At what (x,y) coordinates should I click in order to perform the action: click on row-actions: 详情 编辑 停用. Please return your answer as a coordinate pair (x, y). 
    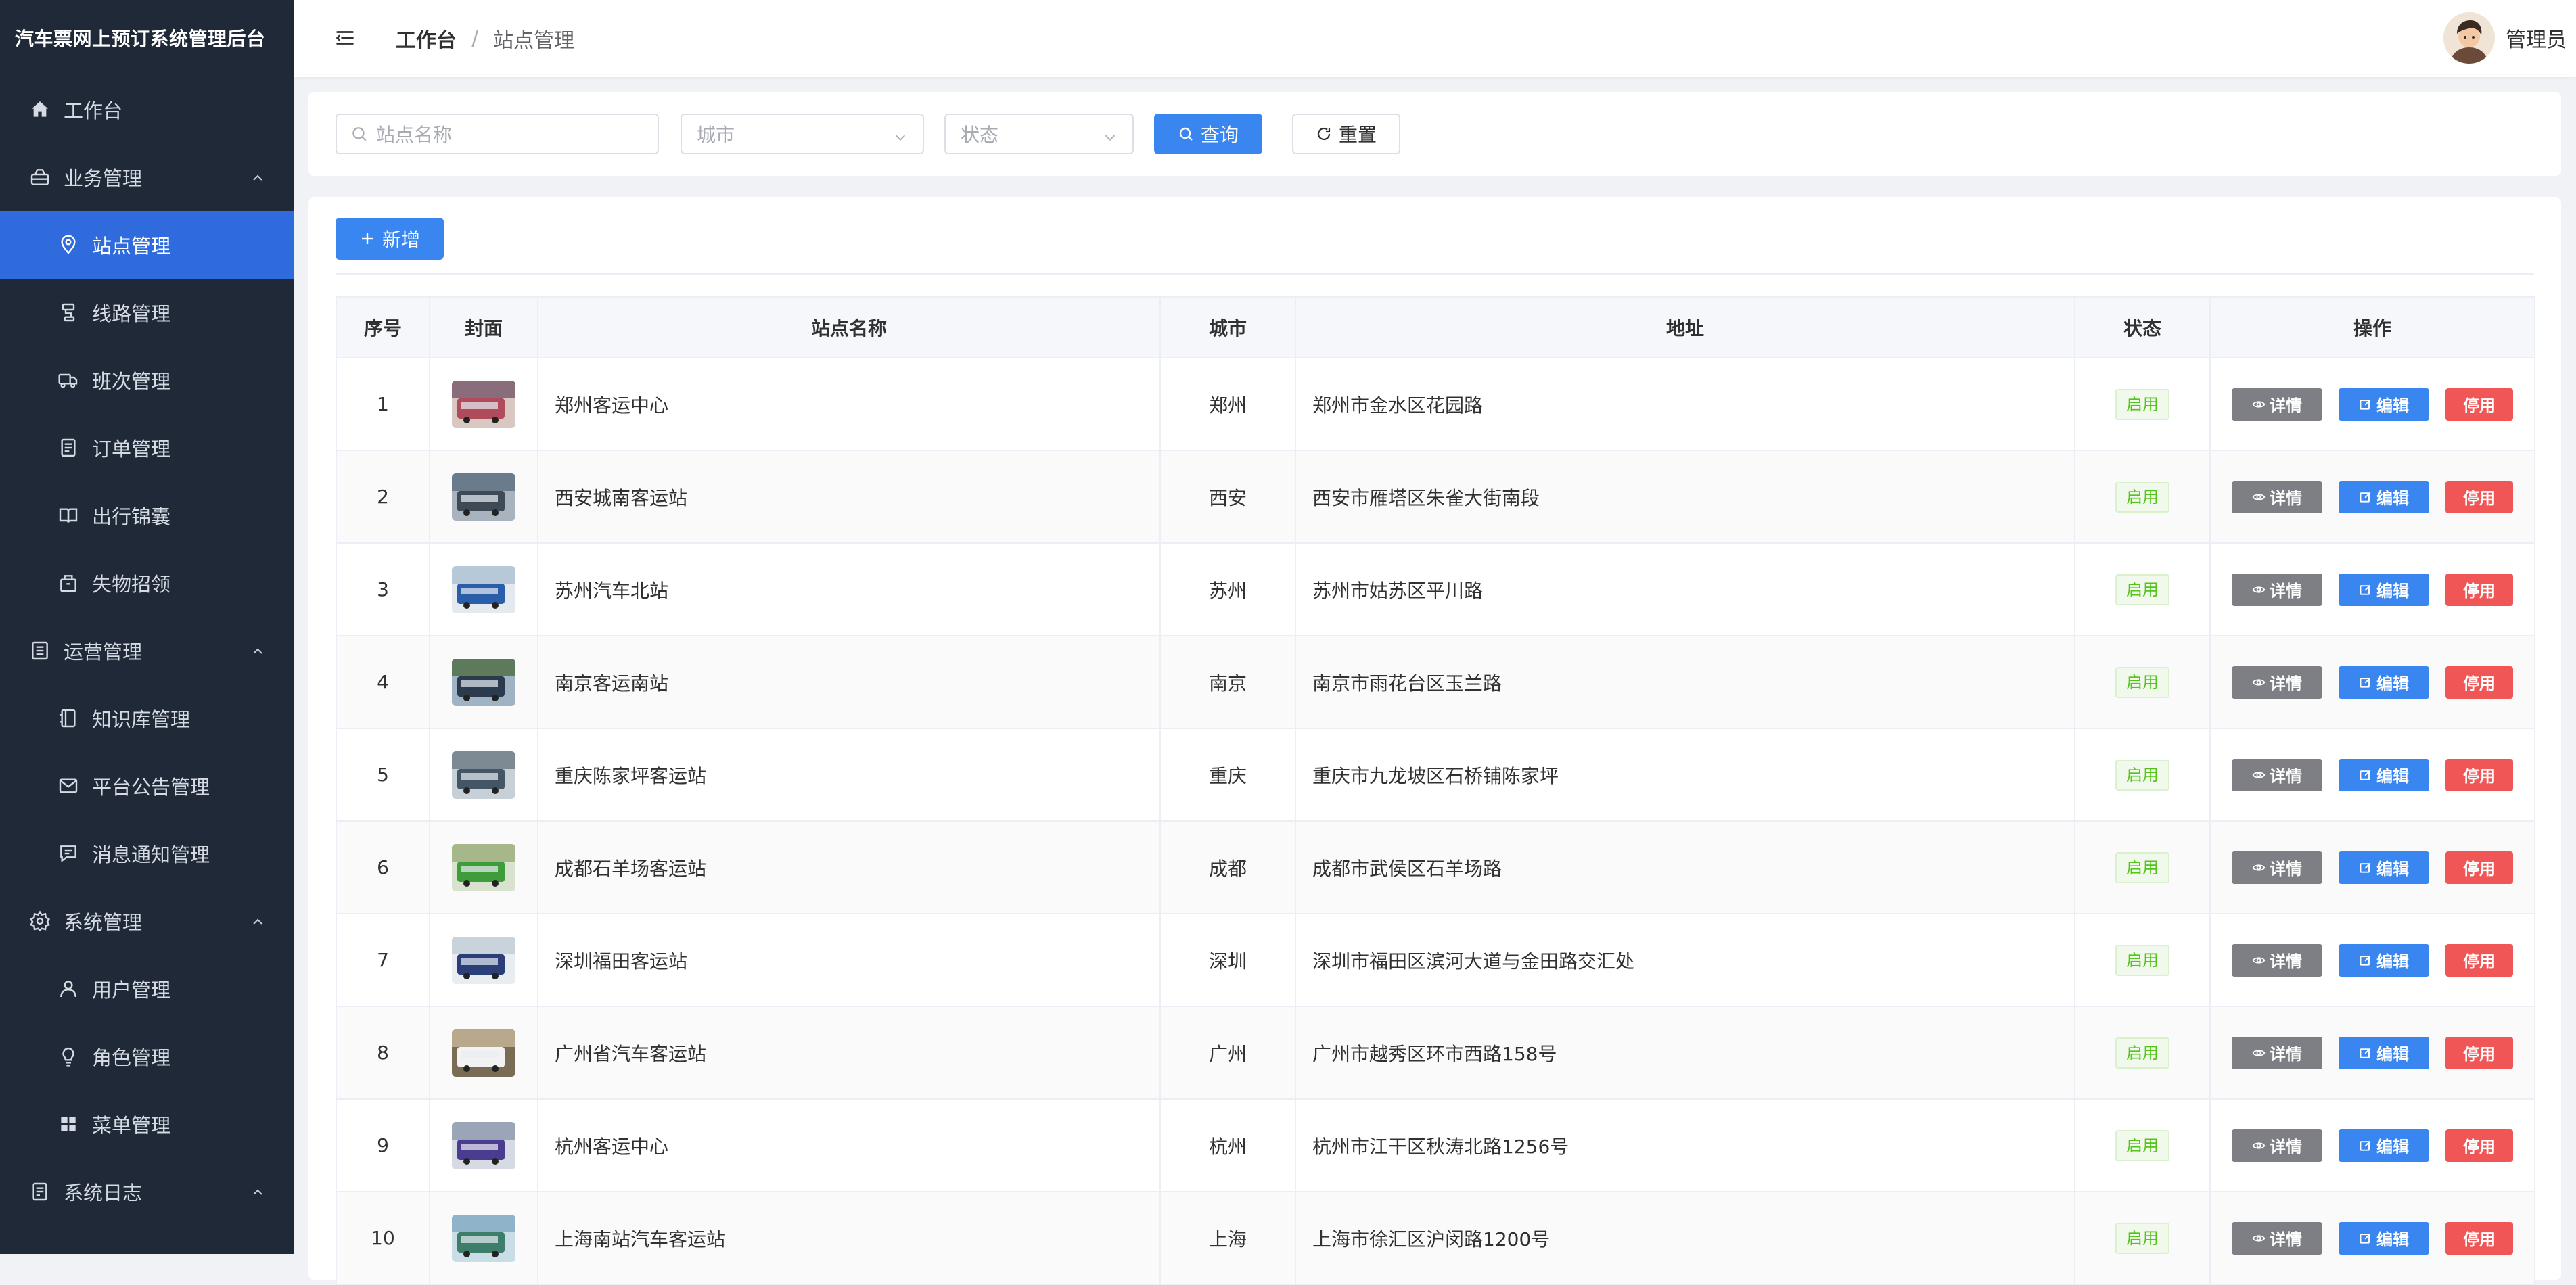
    Looking at the image, I should click on (2372, 775).